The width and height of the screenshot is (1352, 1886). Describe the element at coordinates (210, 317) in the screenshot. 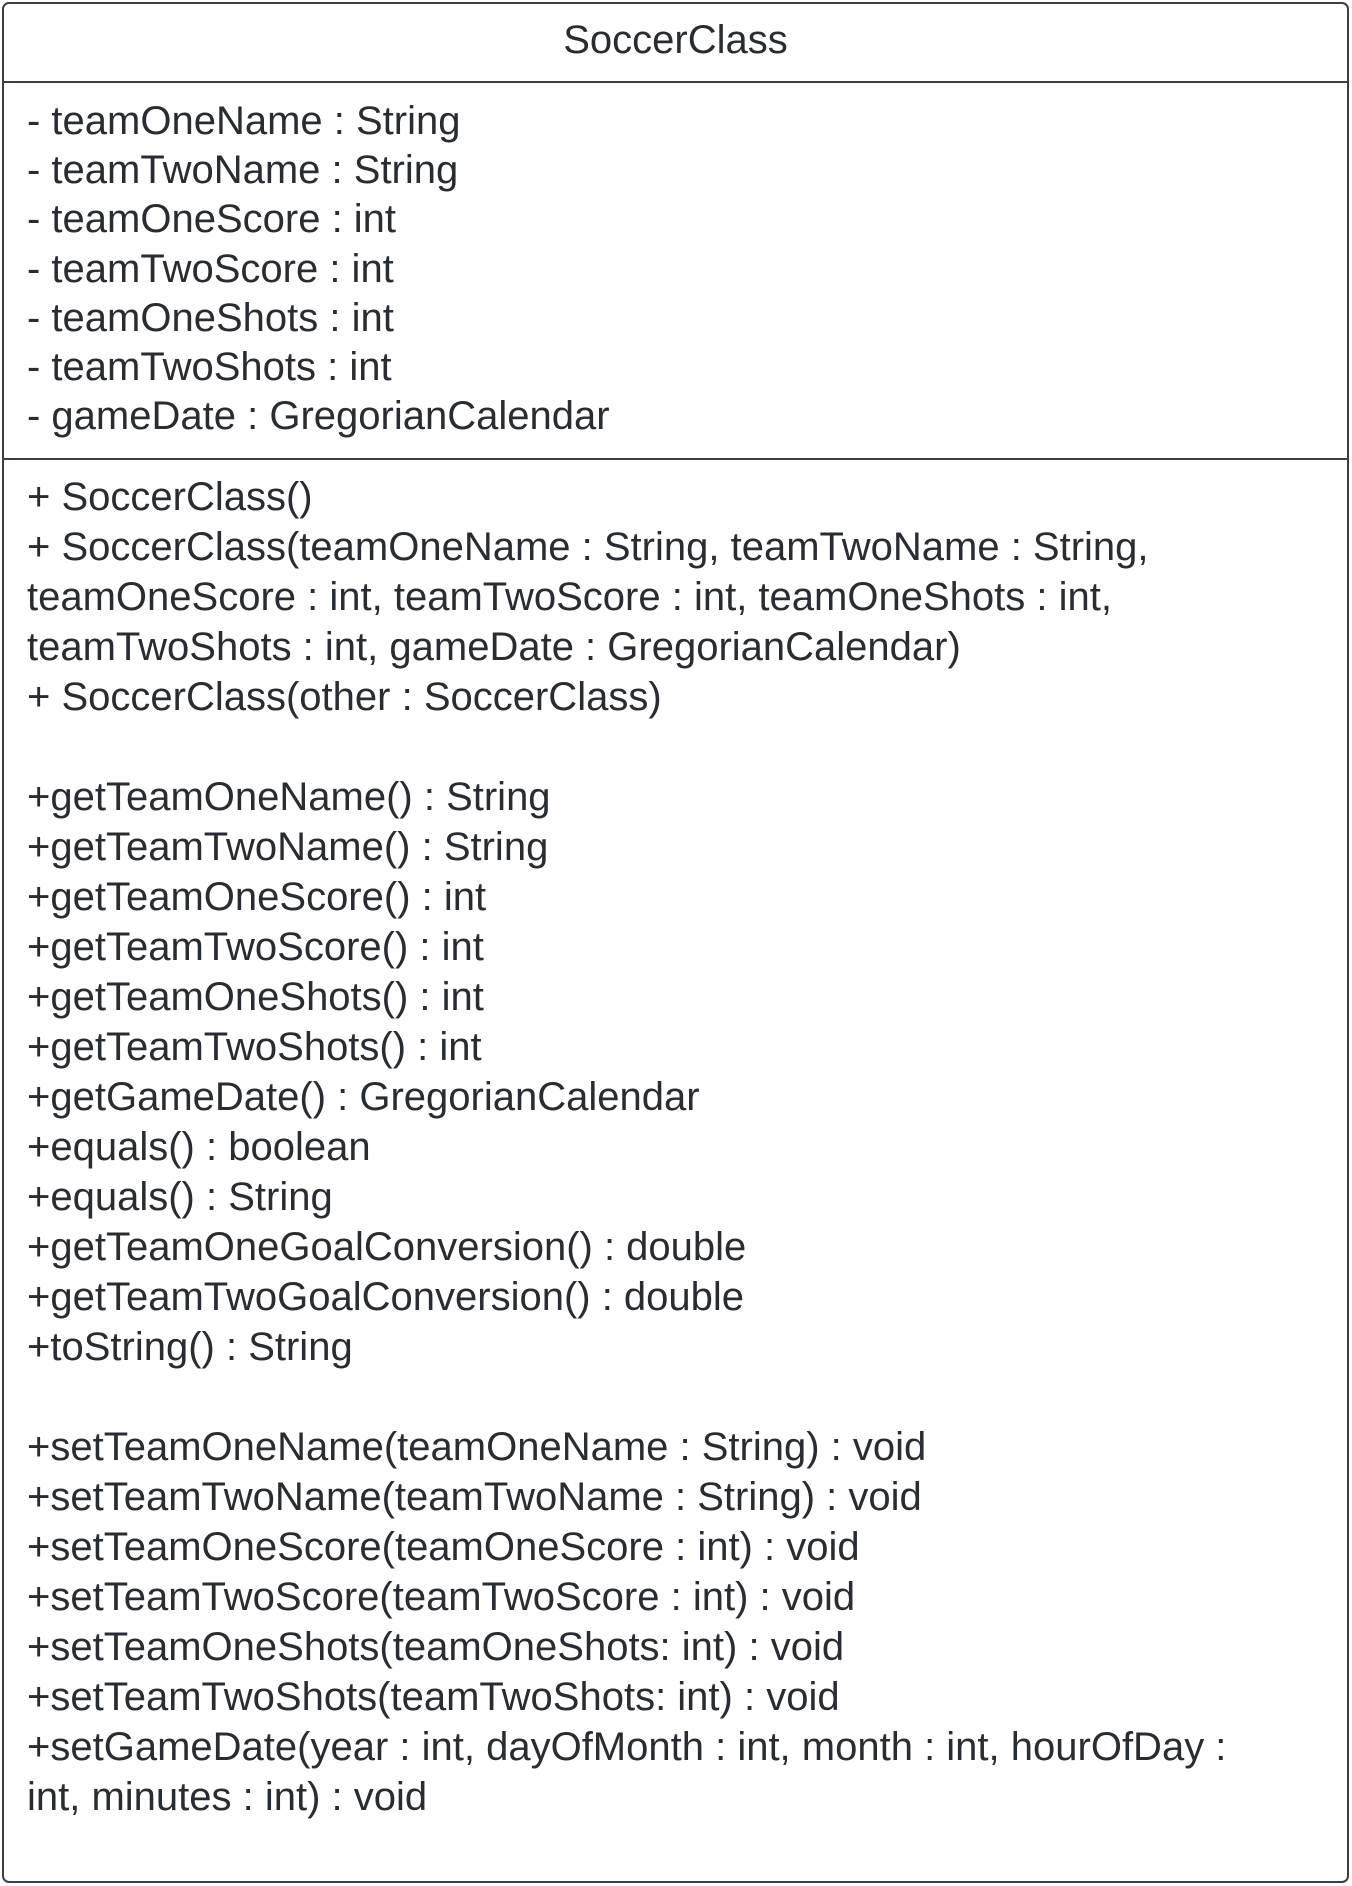

I see `attribute-line: - teamOneShots : int` at that location.